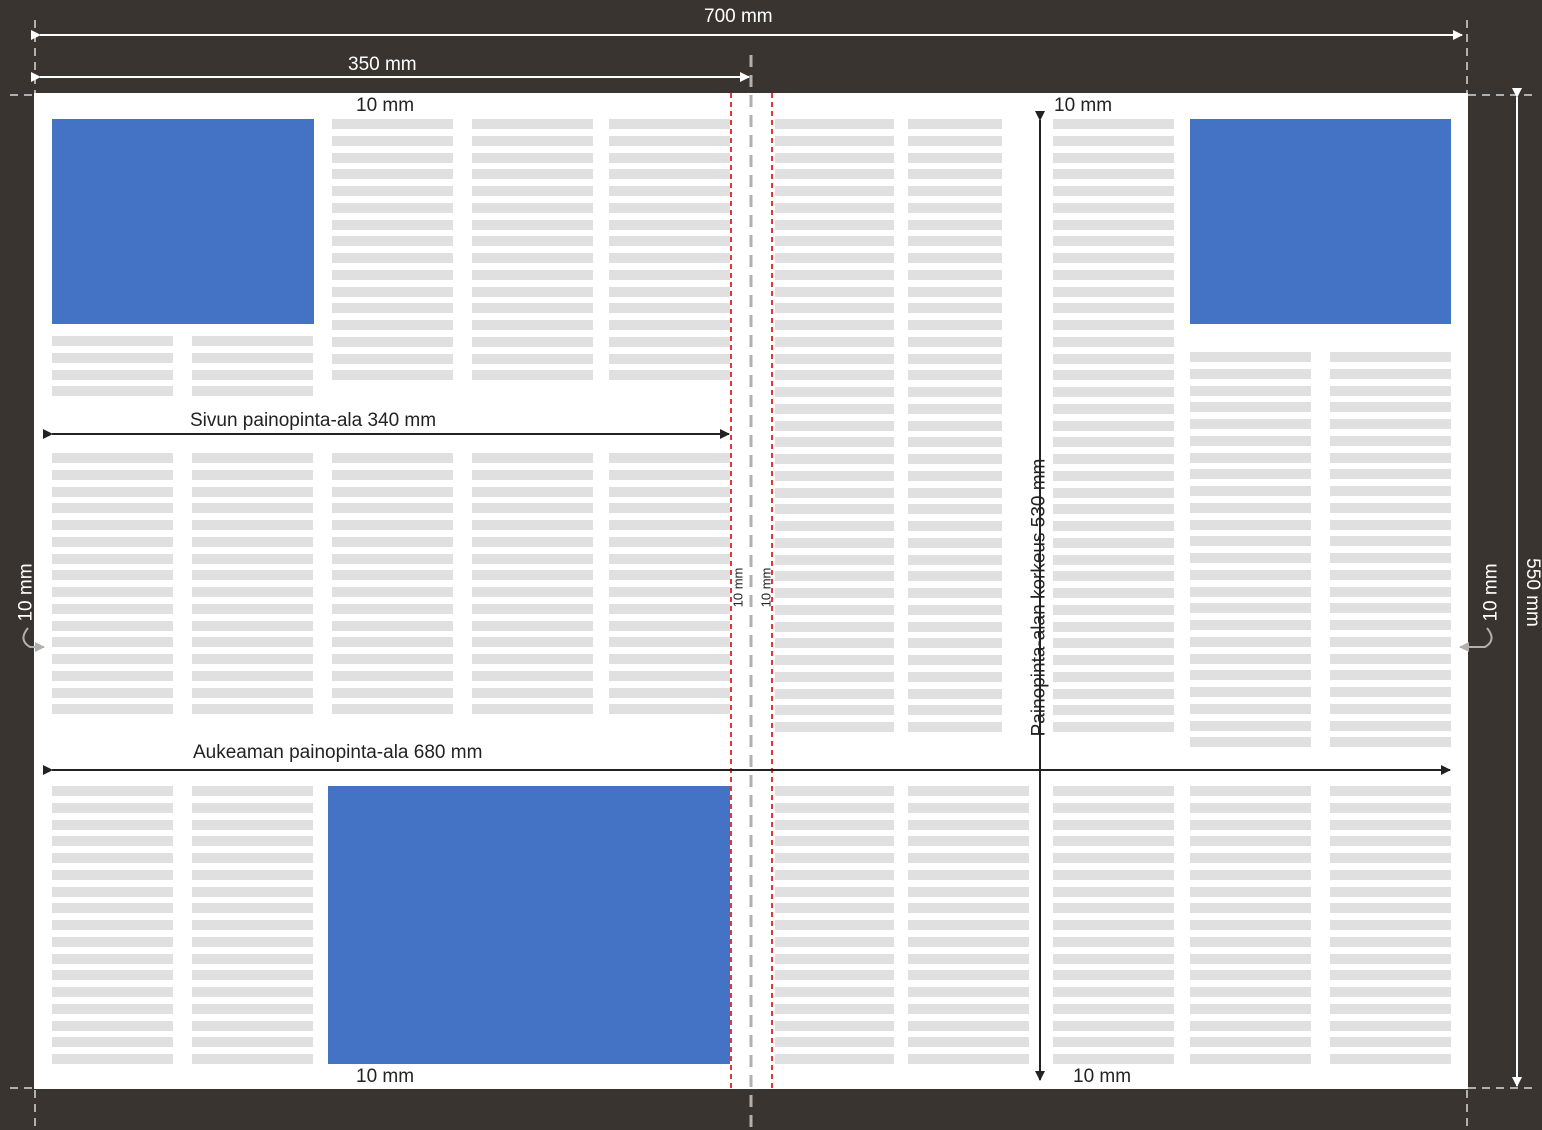 The width and height of the screenshot is (1542, 1130). I want to click on page-print-area-label: Sivun painopinta-ala 340 mm, so click(313, 420).